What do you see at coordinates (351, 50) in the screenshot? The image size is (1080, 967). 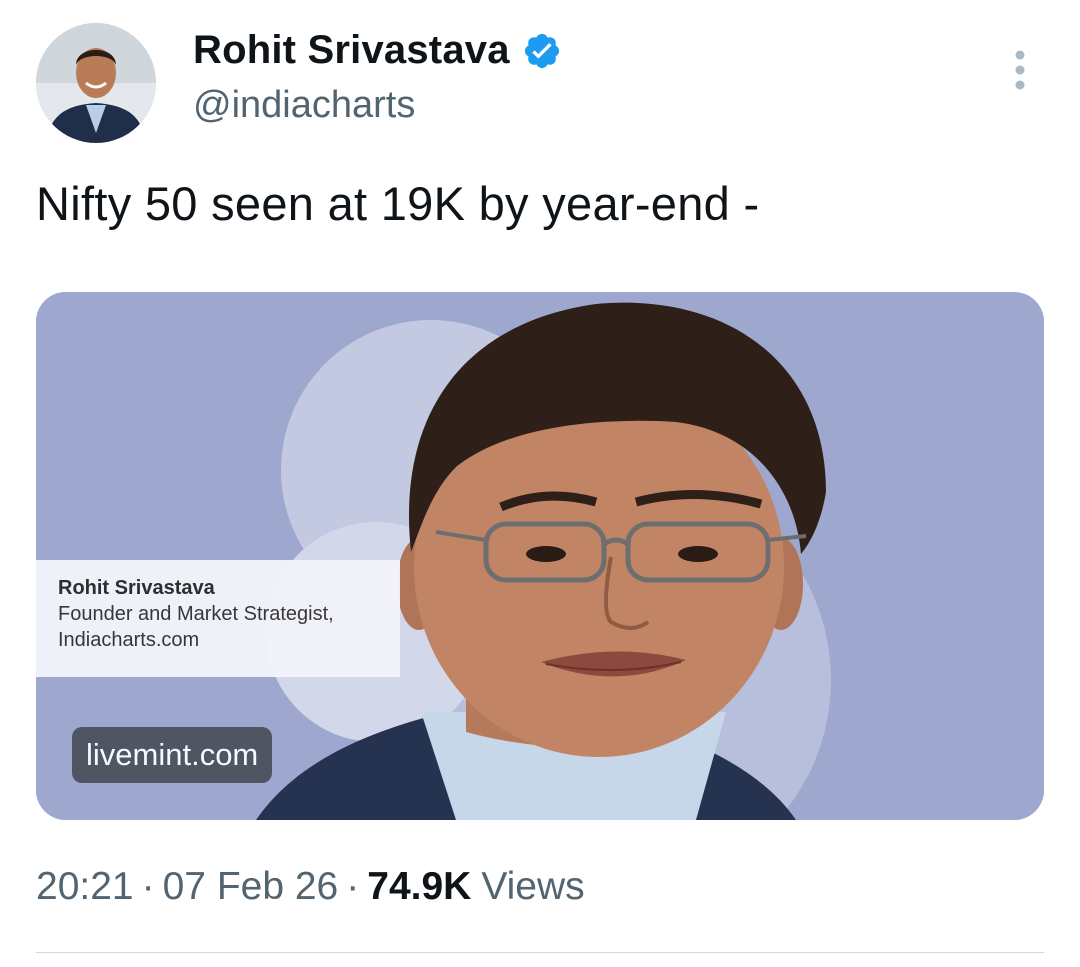 I see `author-name: Rohit Srivastava` at bounding box center [351, 50].